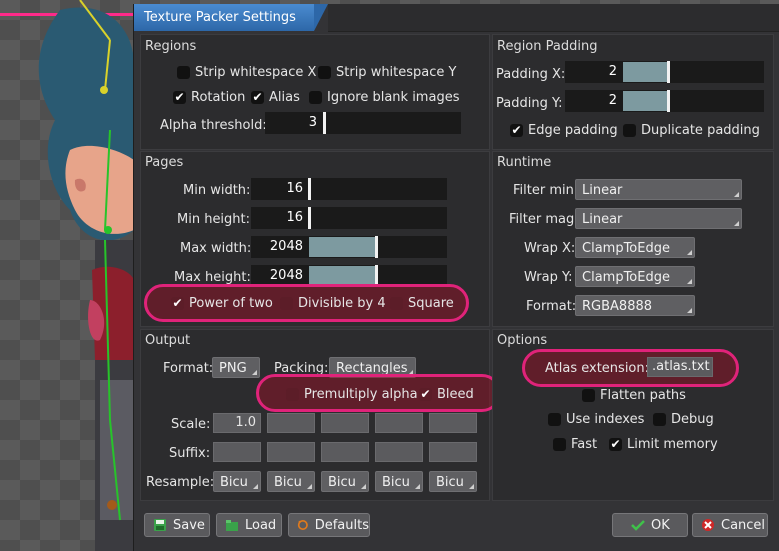 The image size is (779, 551). What do you see at coordinates (455, 394) in the screenshot?
I see `checkbox-label: Bleed` at bounding box center [455, 394].